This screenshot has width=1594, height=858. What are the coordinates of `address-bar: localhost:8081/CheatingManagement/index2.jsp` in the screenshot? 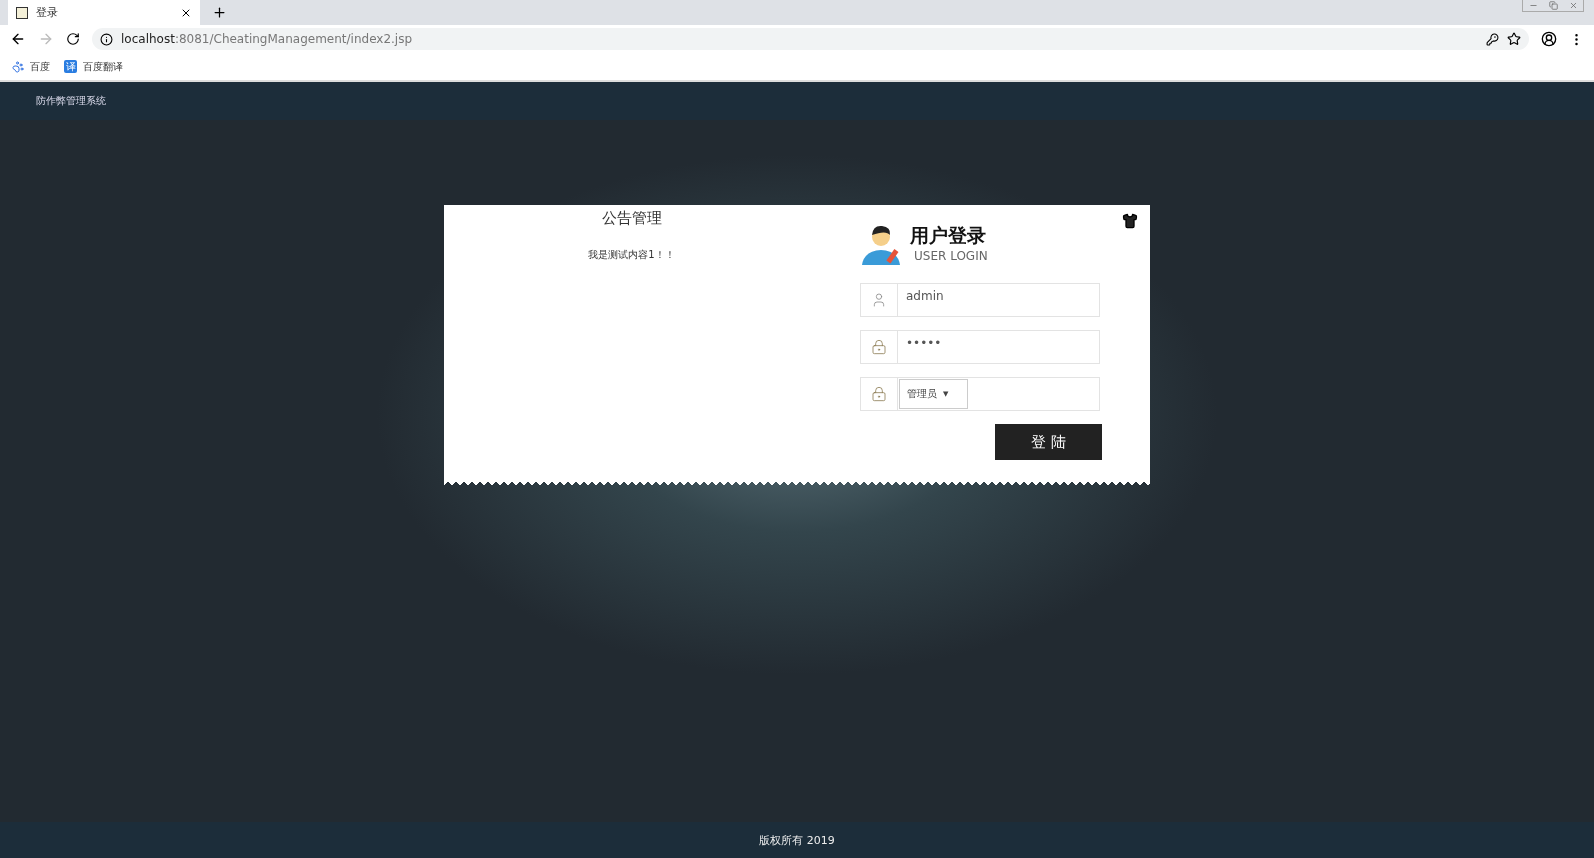 It's located at (810, 39).